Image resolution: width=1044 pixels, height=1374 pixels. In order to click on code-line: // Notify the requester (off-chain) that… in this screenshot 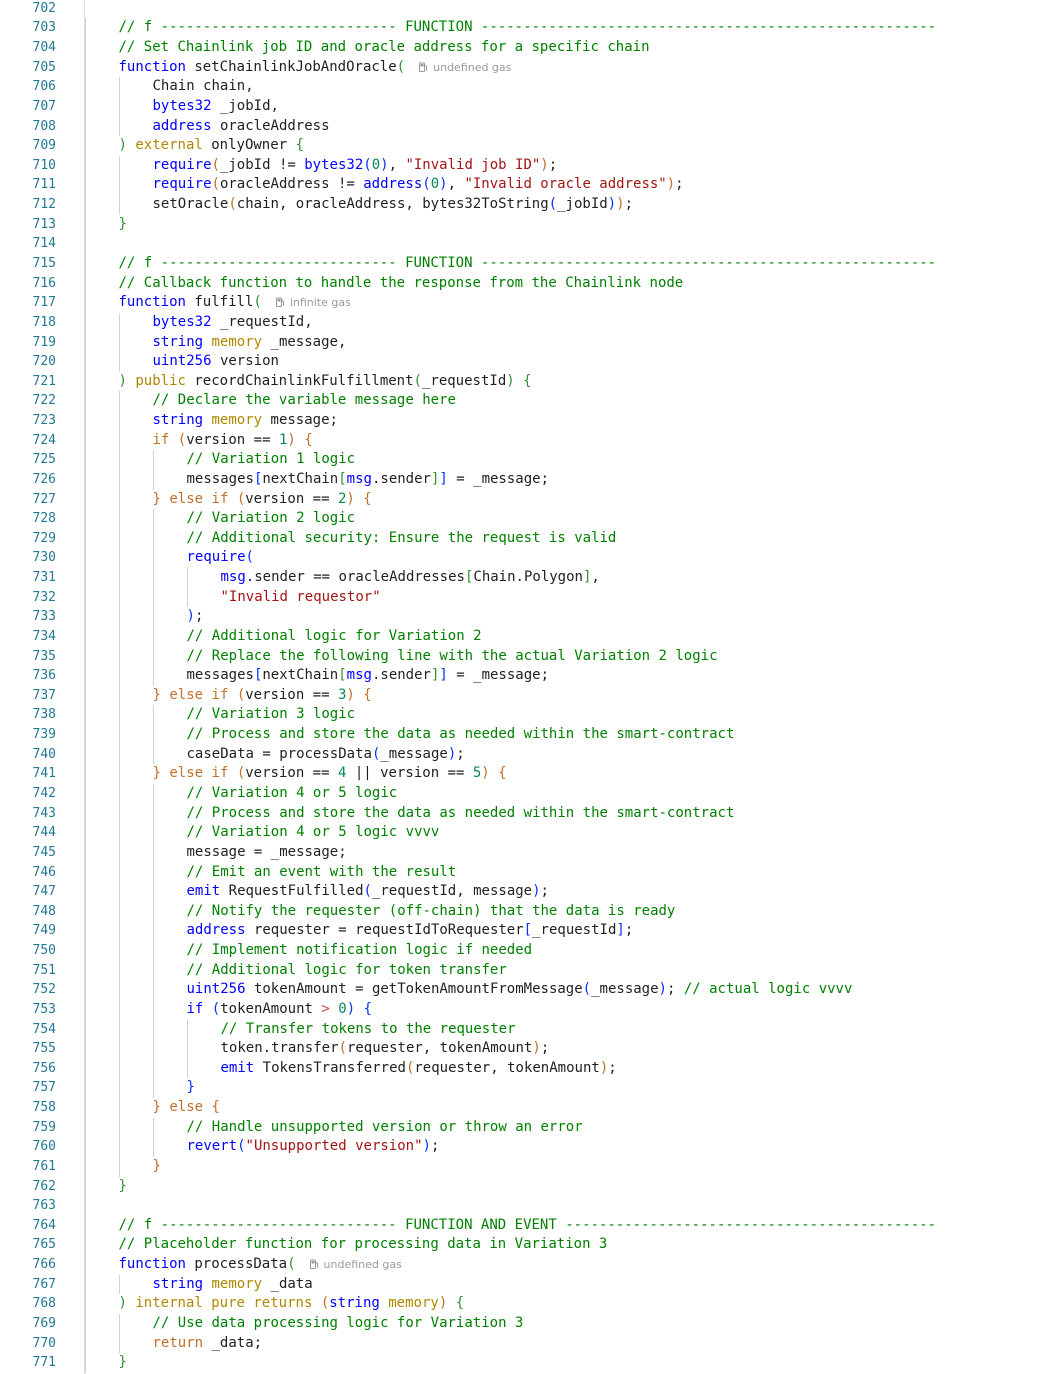, I will do `click(564, 911)`.